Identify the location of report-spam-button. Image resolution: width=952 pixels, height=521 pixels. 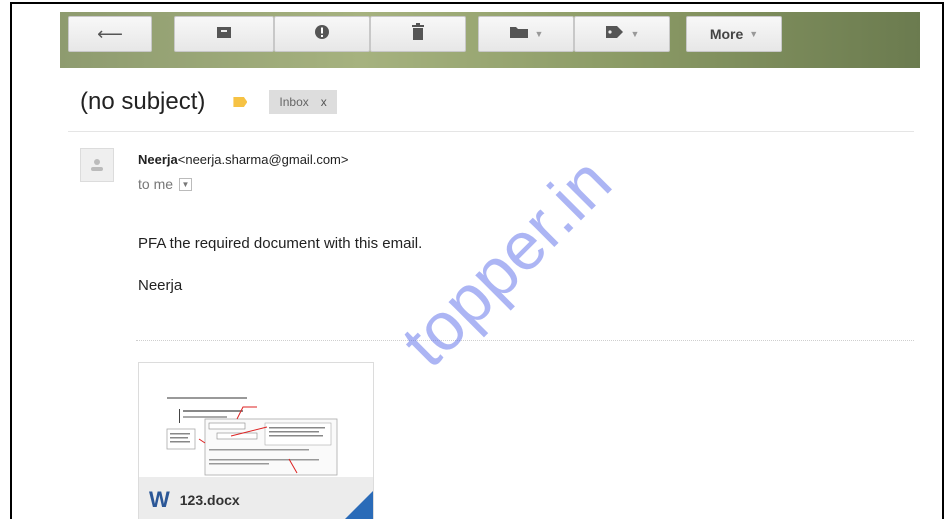
(322, 34).